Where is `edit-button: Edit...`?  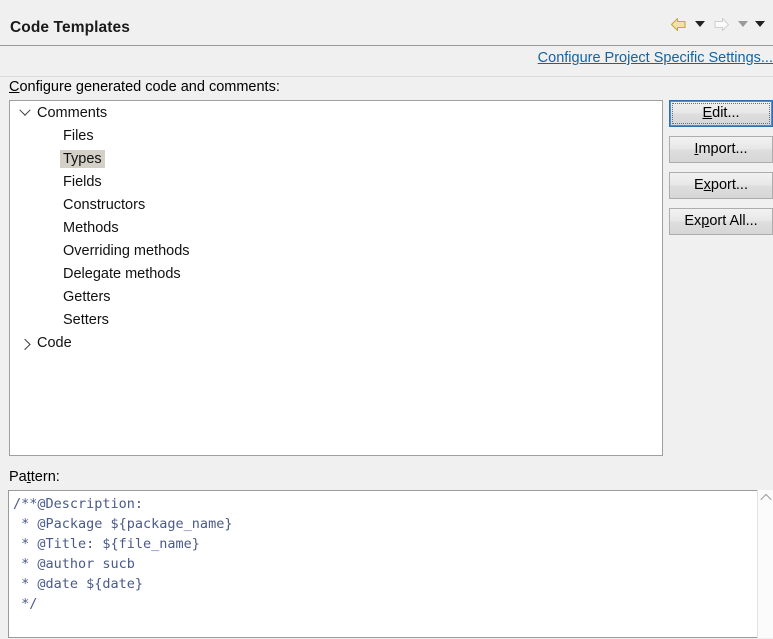 edit-button: Edit... is located at coordinates (721, 113).